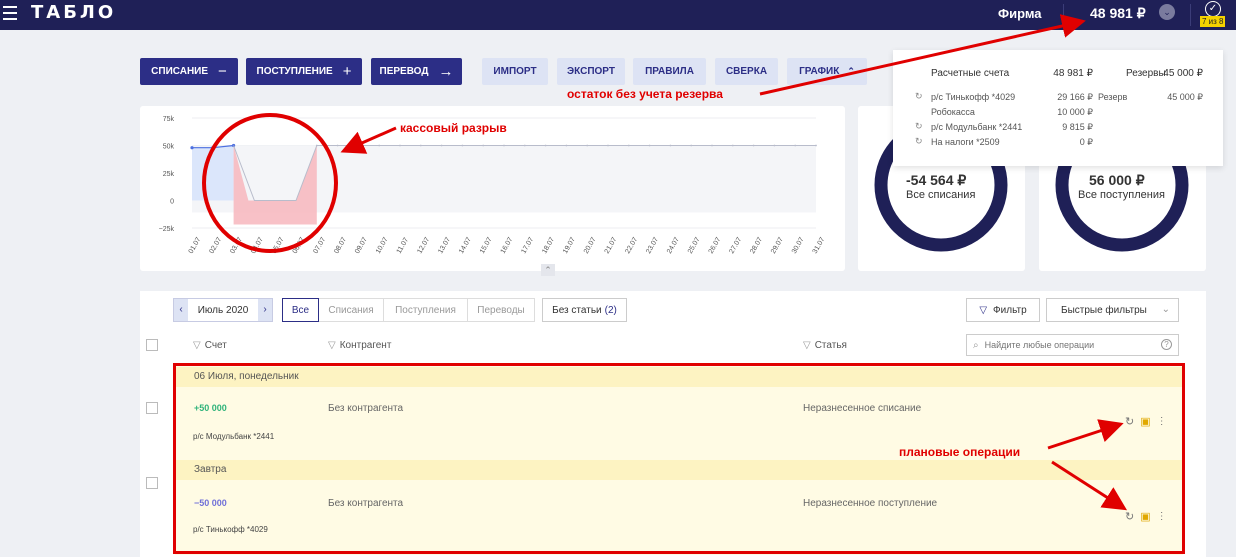 Image resolution: width=1236 pixels, height=557 pixels. I want to click on x-tick-label: 14.07, so click(465, 245).